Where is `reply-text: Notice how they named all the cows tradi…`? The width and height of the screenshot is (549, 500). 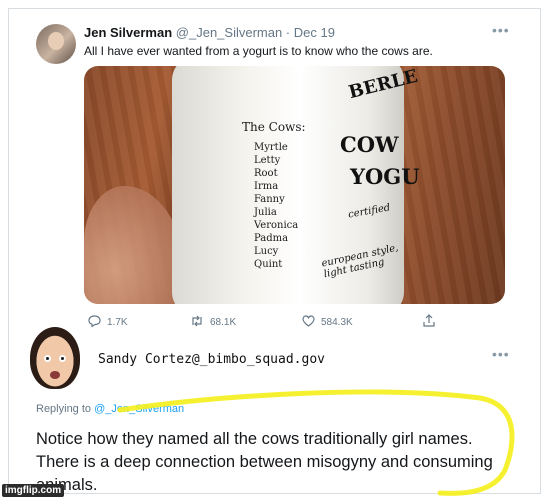 reply-text: Notice how they named all the cows tradi… is located at coordinates (264, 462).